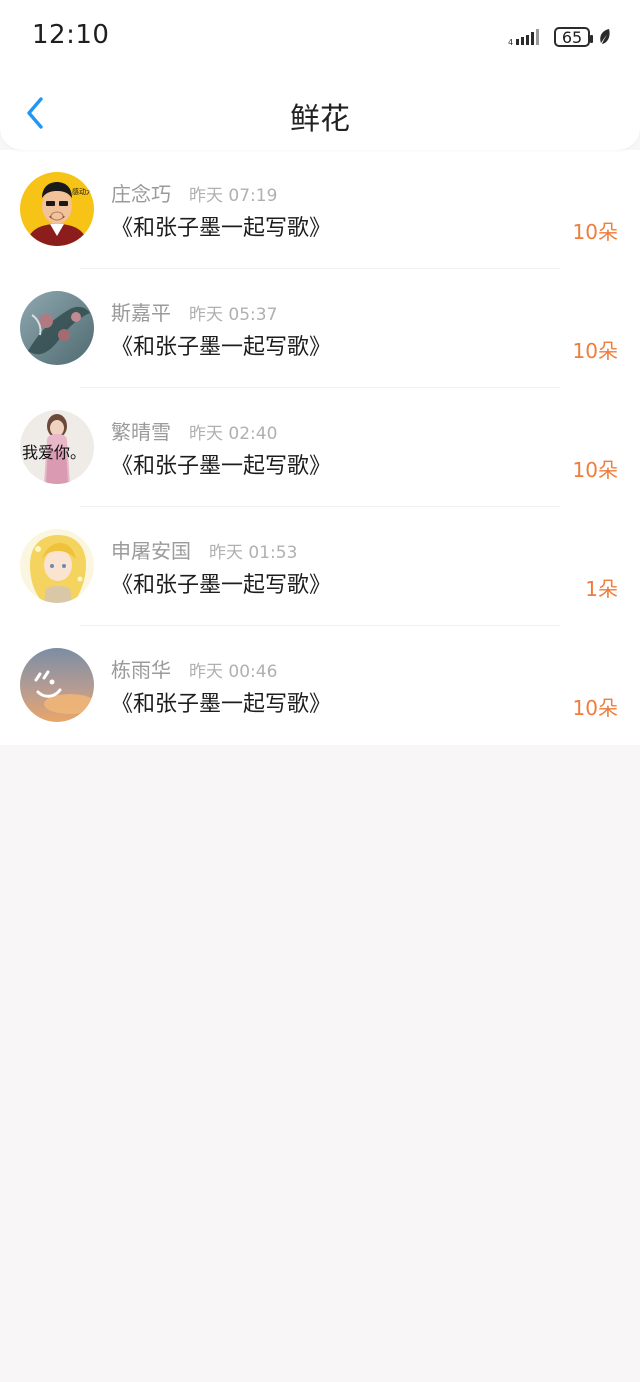 This screenshot has width=640, height=1382. What do you see at coordinates (320, 566) in the screenshot?
I see `list-item: 申屠安国 昨天 01:53 《和张子墨一起写歌》 1朵` at bounding box center [320, 566].